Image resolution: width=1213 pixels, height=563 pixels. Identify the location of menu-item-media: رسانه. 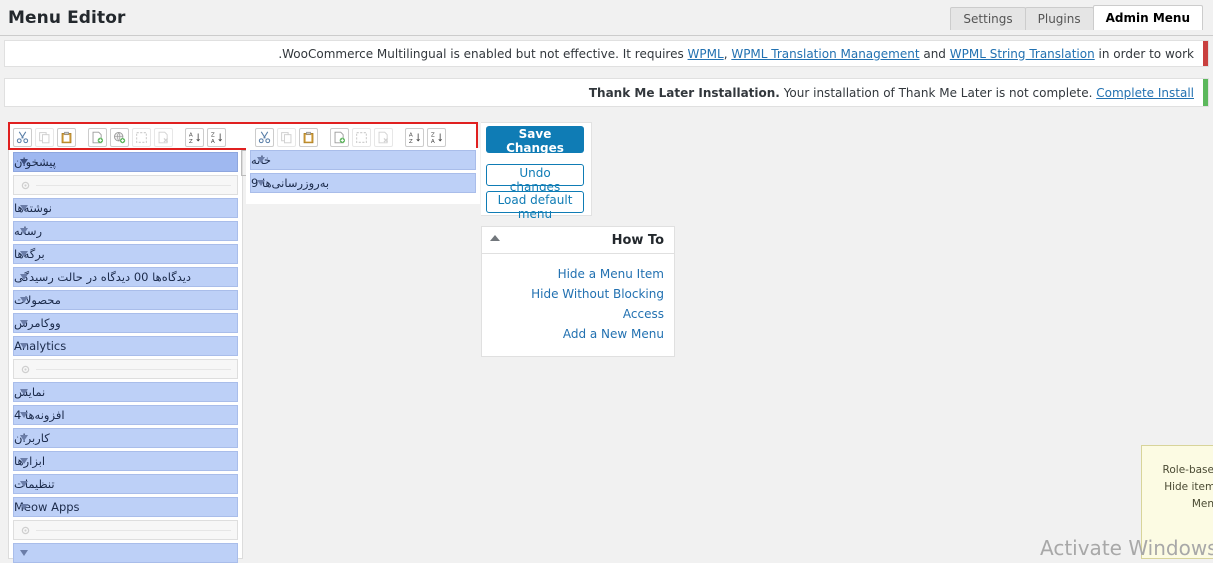
(125, 231).